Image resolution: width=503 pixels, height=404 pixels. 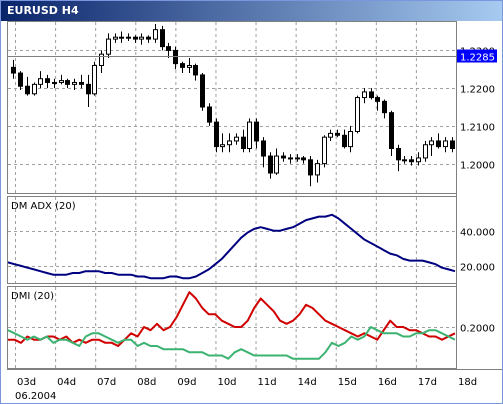 I want to click on x-tick-label: 03d, so click(x=26, y=382).